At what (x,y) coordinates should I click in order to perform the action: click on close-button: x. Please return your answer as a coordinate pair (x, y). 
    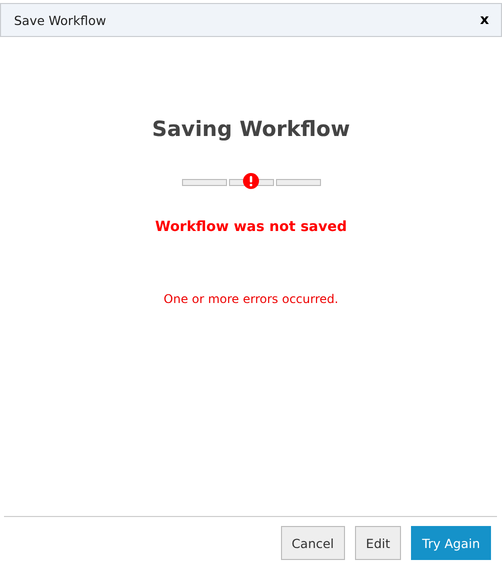
    Looking at the image, I should click on (484, 20).